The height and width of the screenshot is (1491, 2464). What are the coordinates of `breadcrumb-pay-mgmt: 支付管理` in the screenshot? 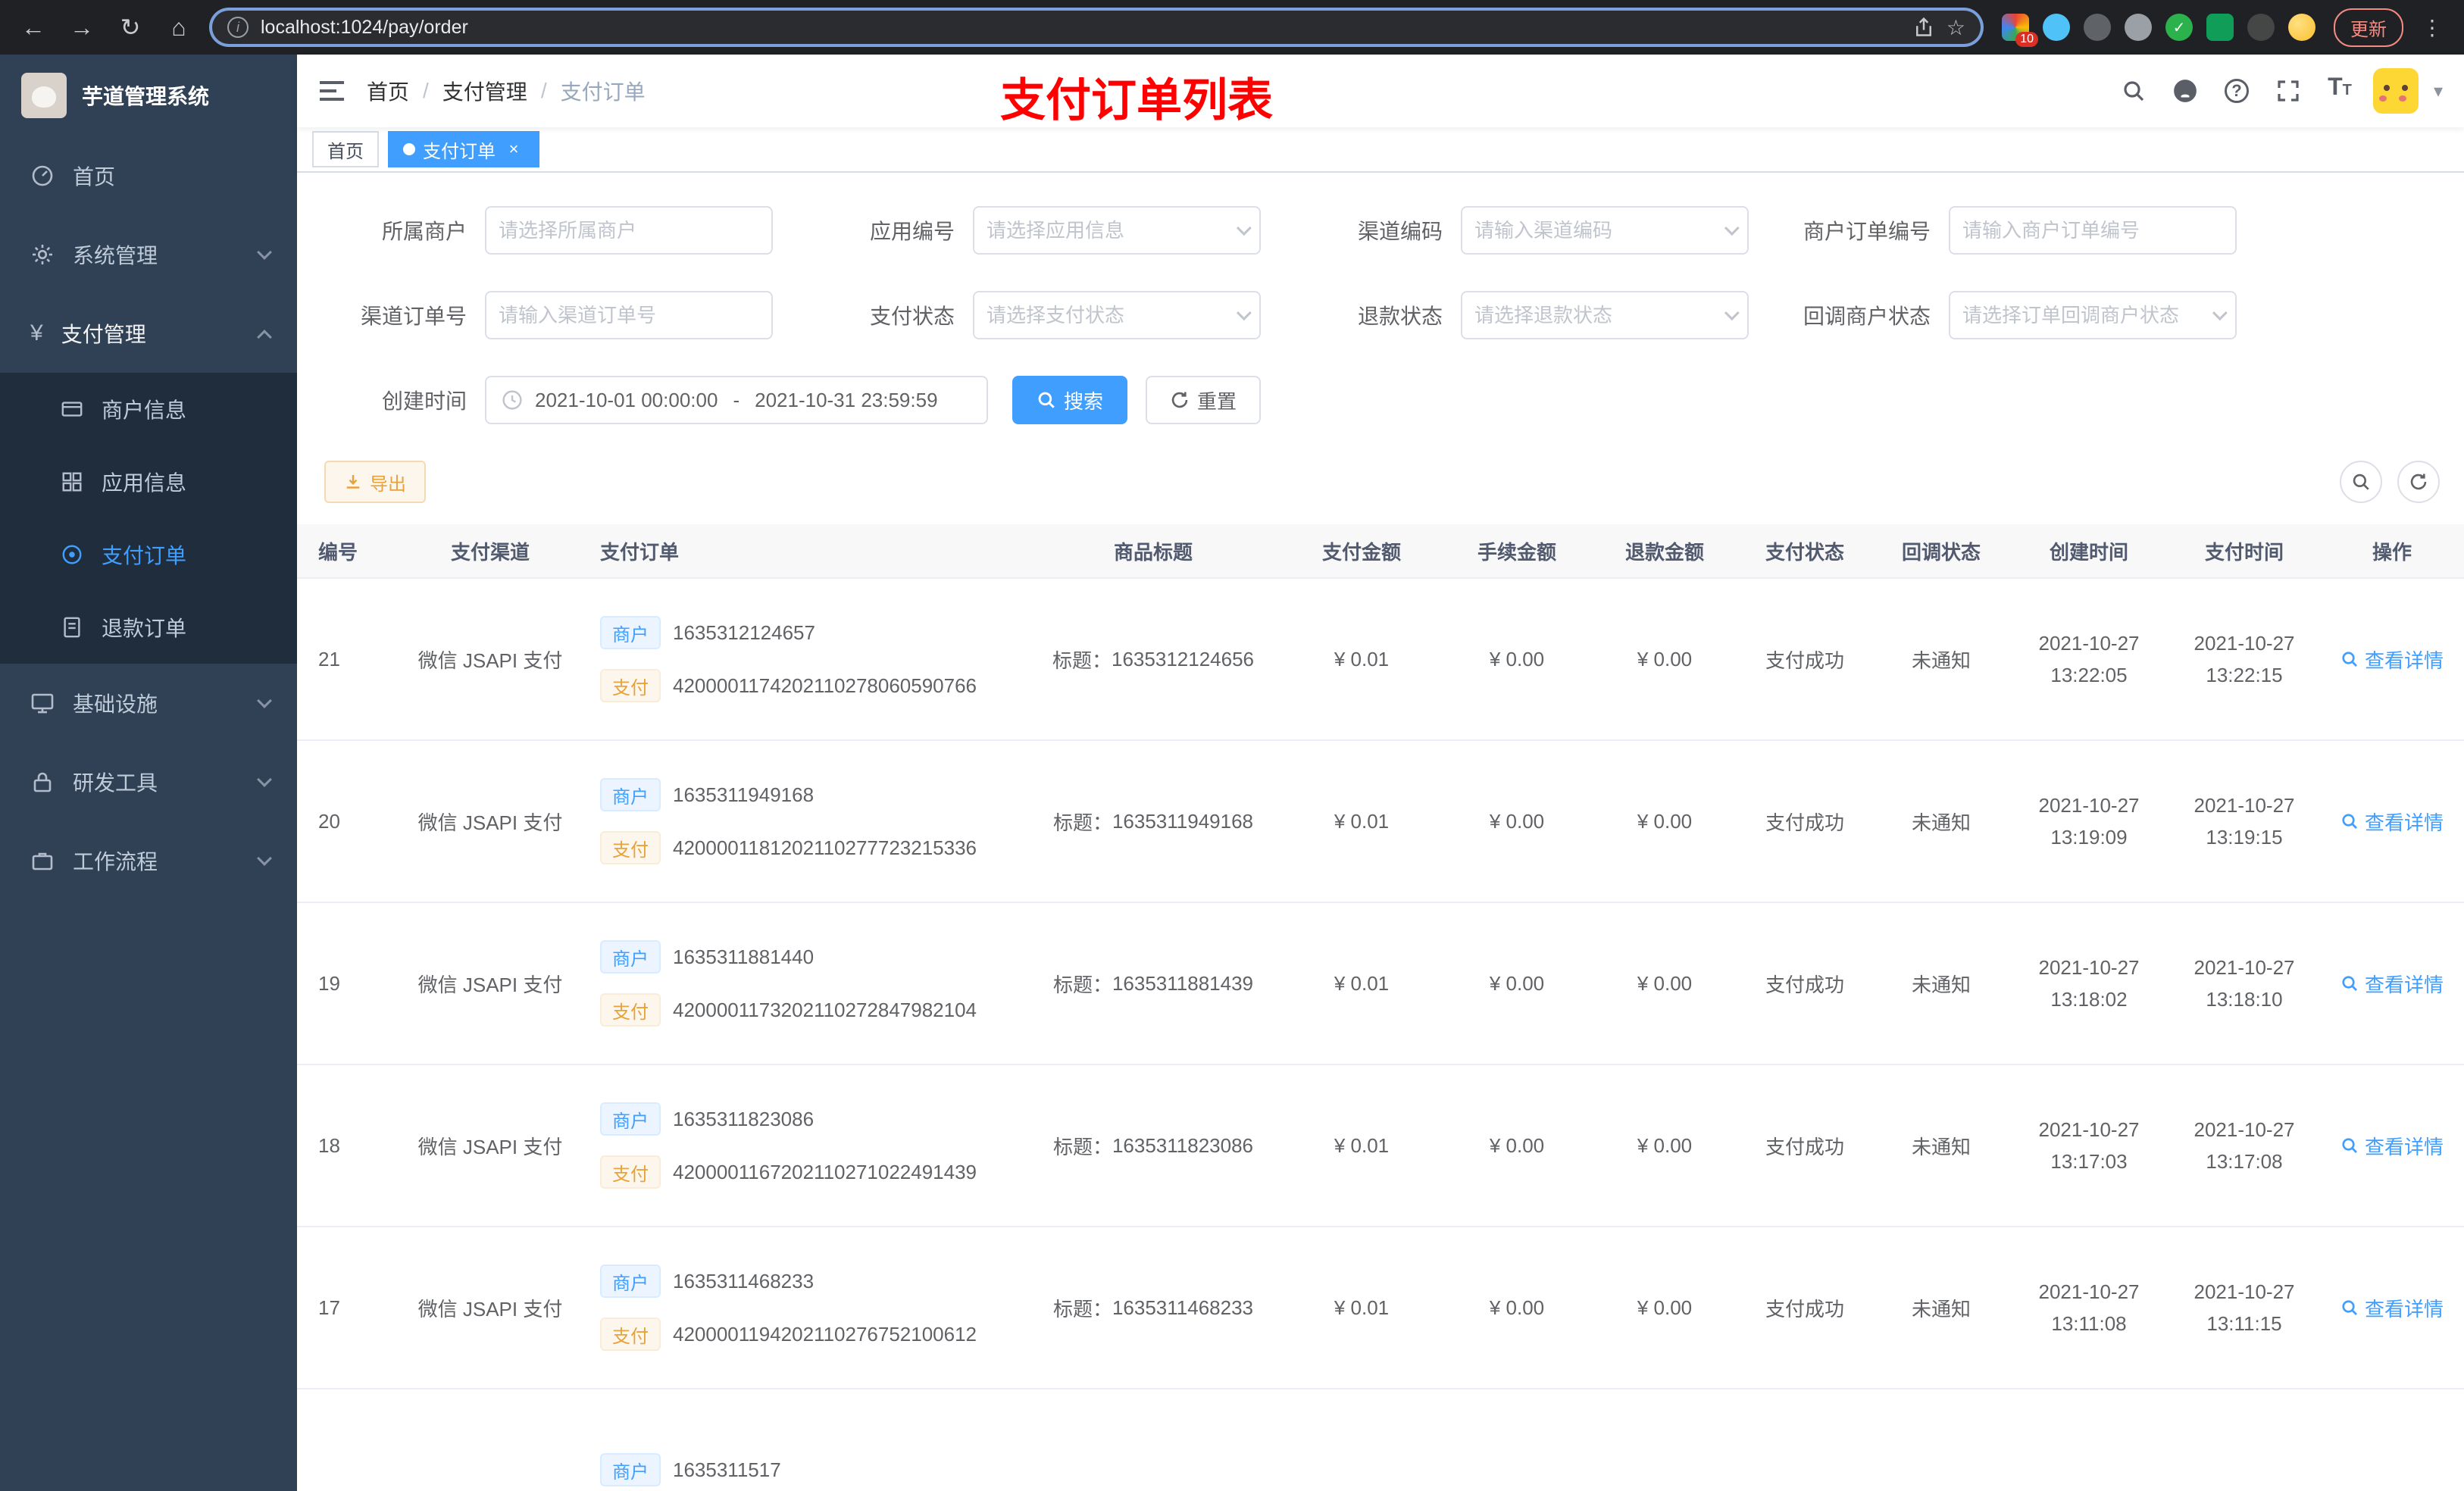 It's located at (484, 91).